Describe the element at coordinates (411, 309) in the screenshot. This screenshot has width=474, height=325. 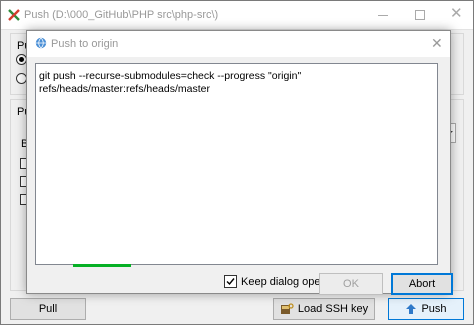
I see `push-arrow-icon` at that location.